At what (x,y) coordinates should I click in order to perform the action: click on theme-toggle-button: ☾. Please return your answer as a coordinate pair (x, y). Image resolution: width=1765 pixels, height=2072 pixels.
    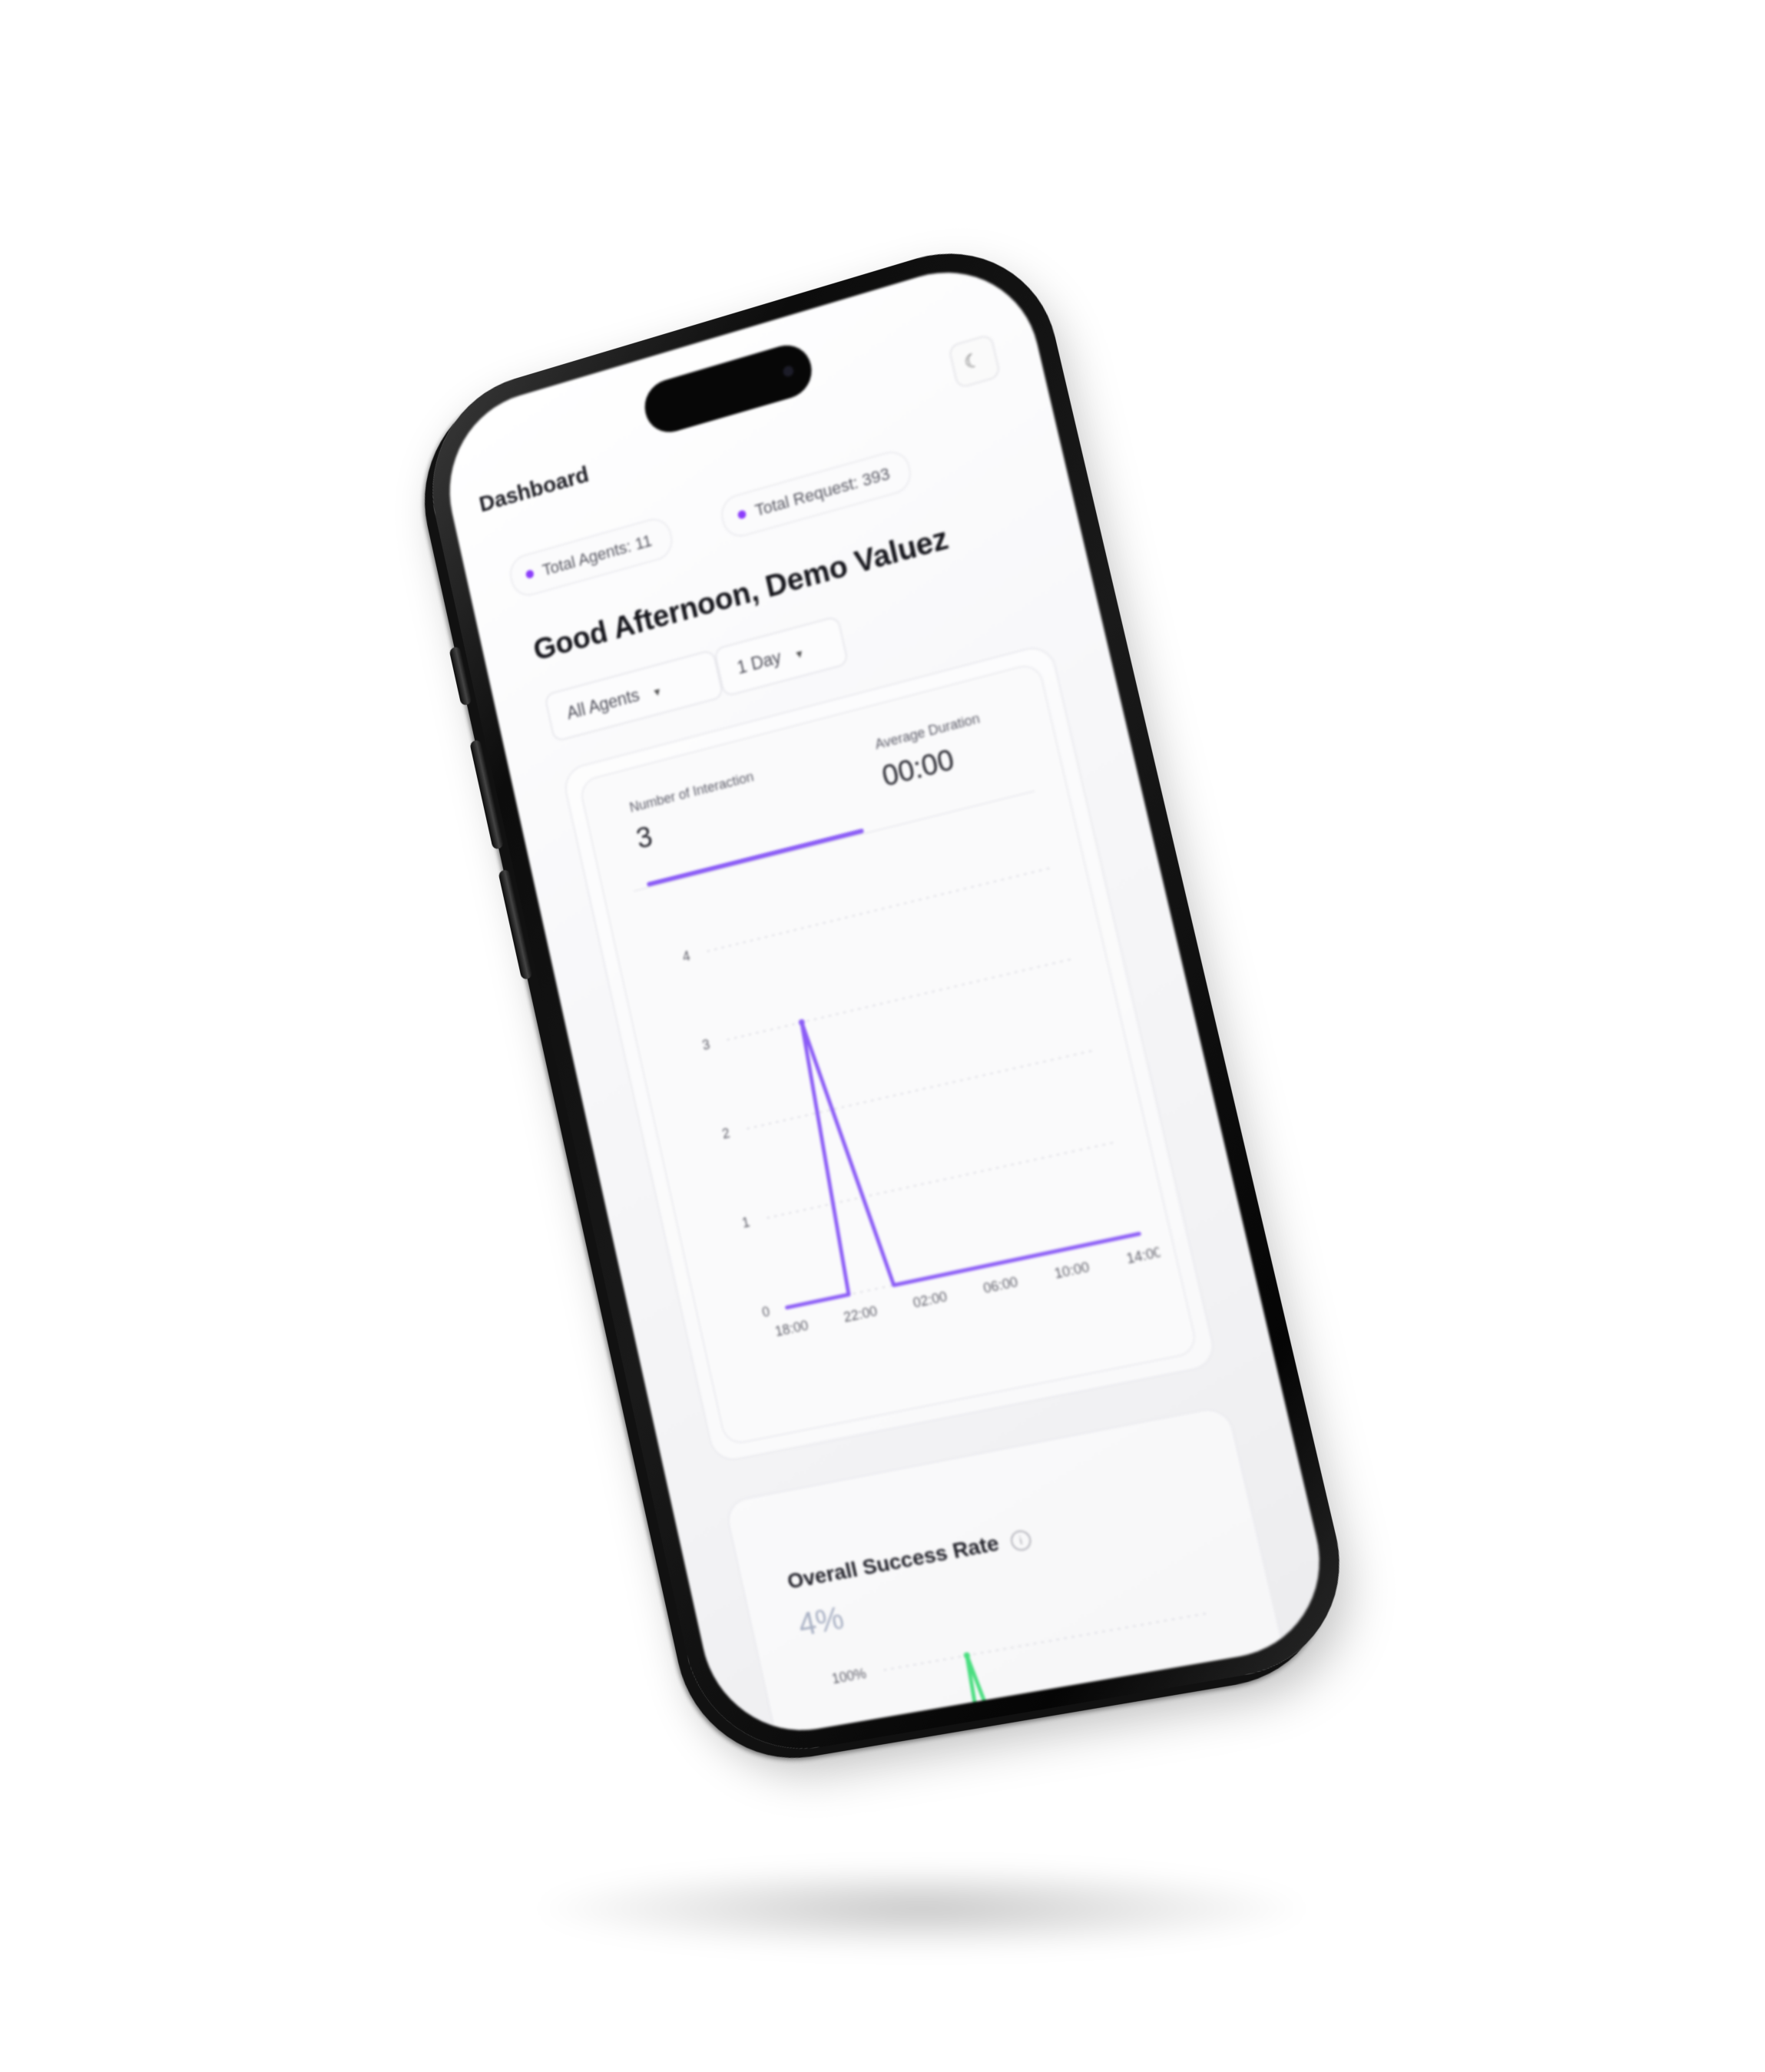
    Looking at the image, I should click on (974, 361).